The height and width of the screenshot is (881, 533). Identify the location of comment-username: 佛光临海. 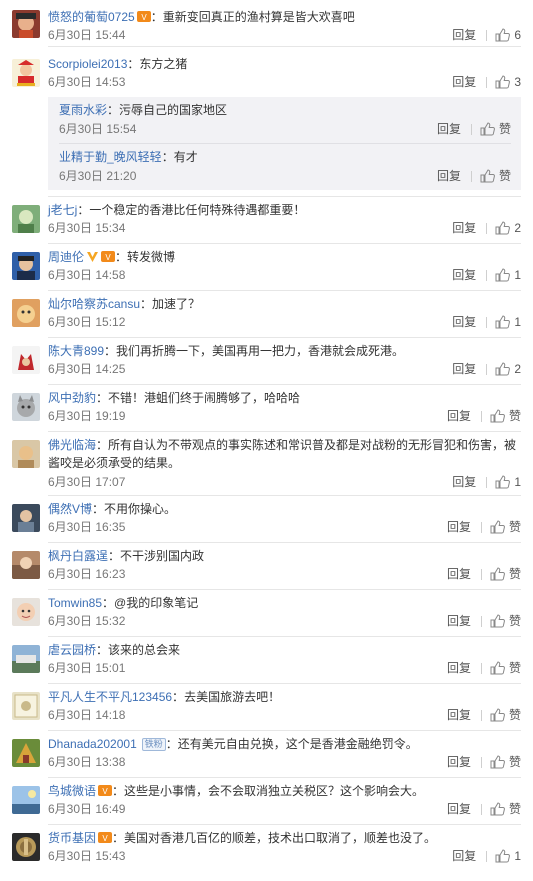
(72, 445).